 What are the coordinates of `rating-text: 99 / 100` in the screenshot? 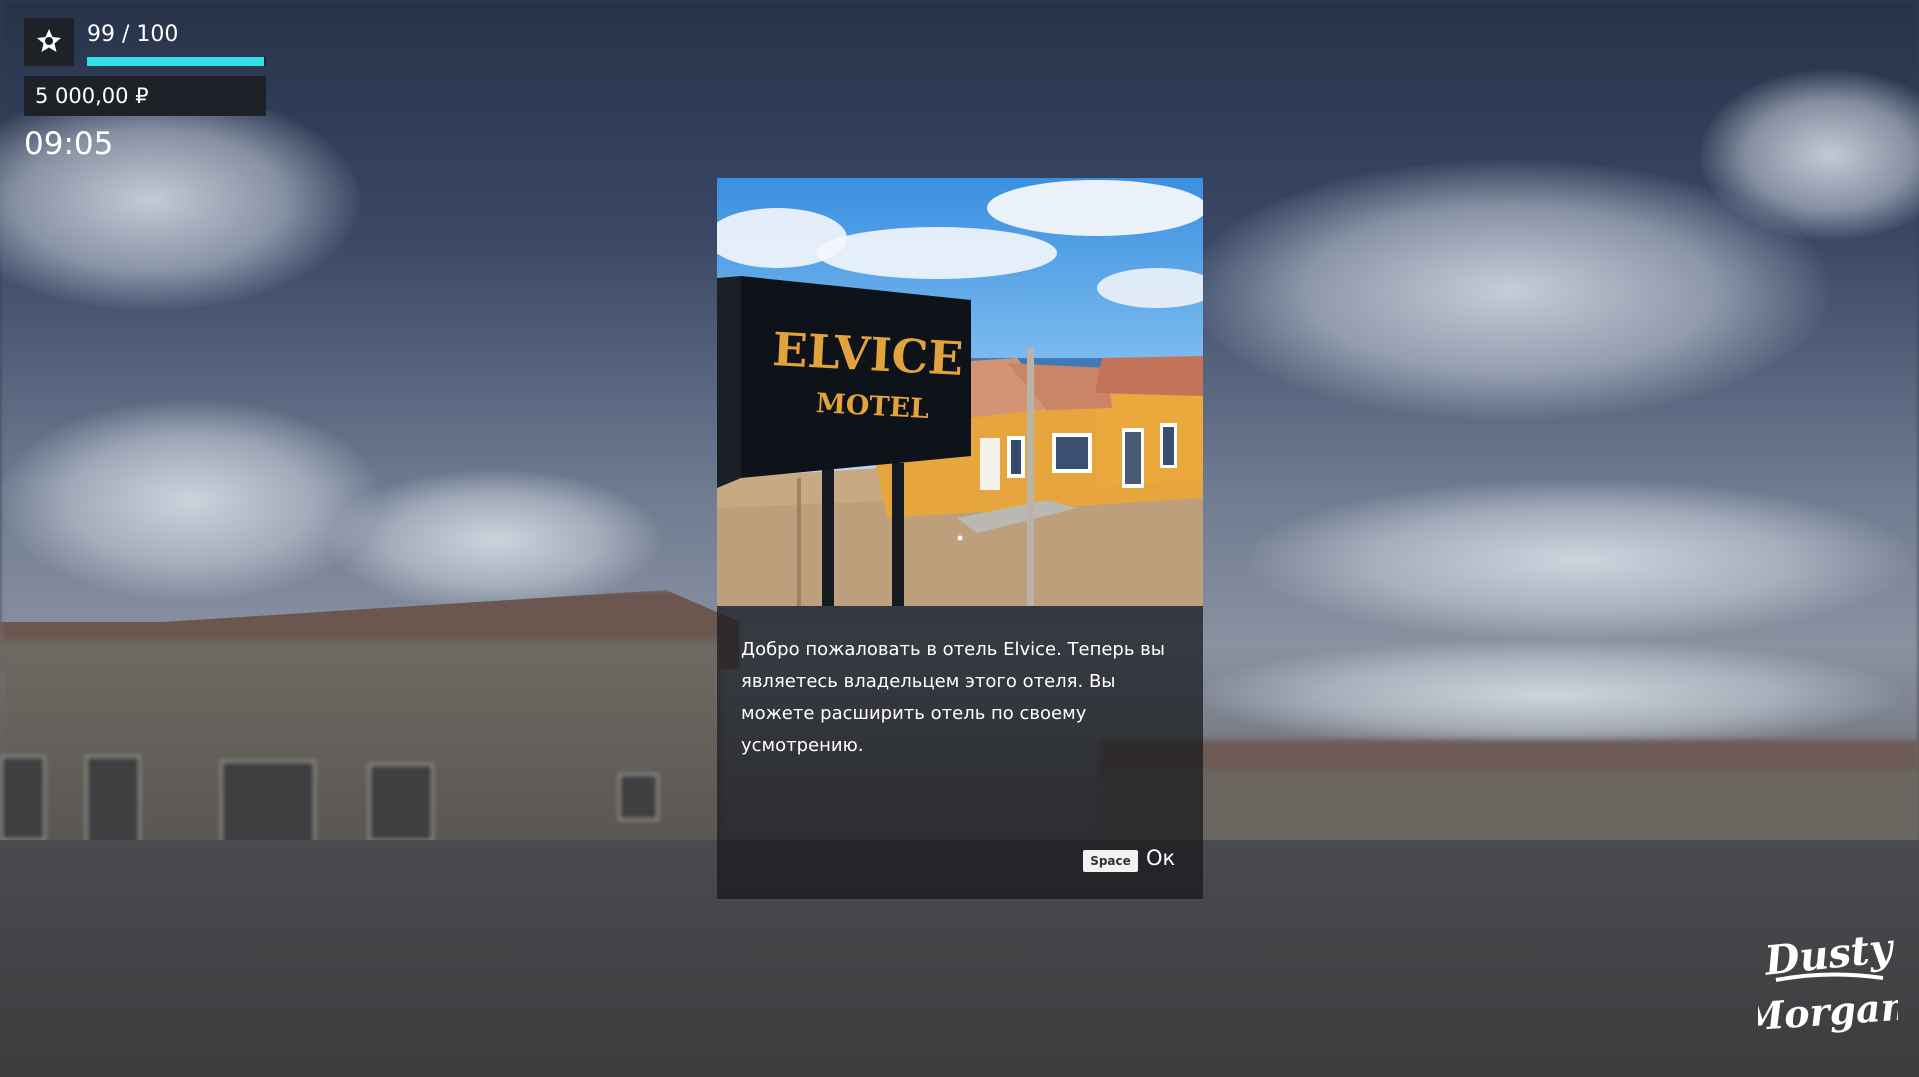 It's located at (133, 34).